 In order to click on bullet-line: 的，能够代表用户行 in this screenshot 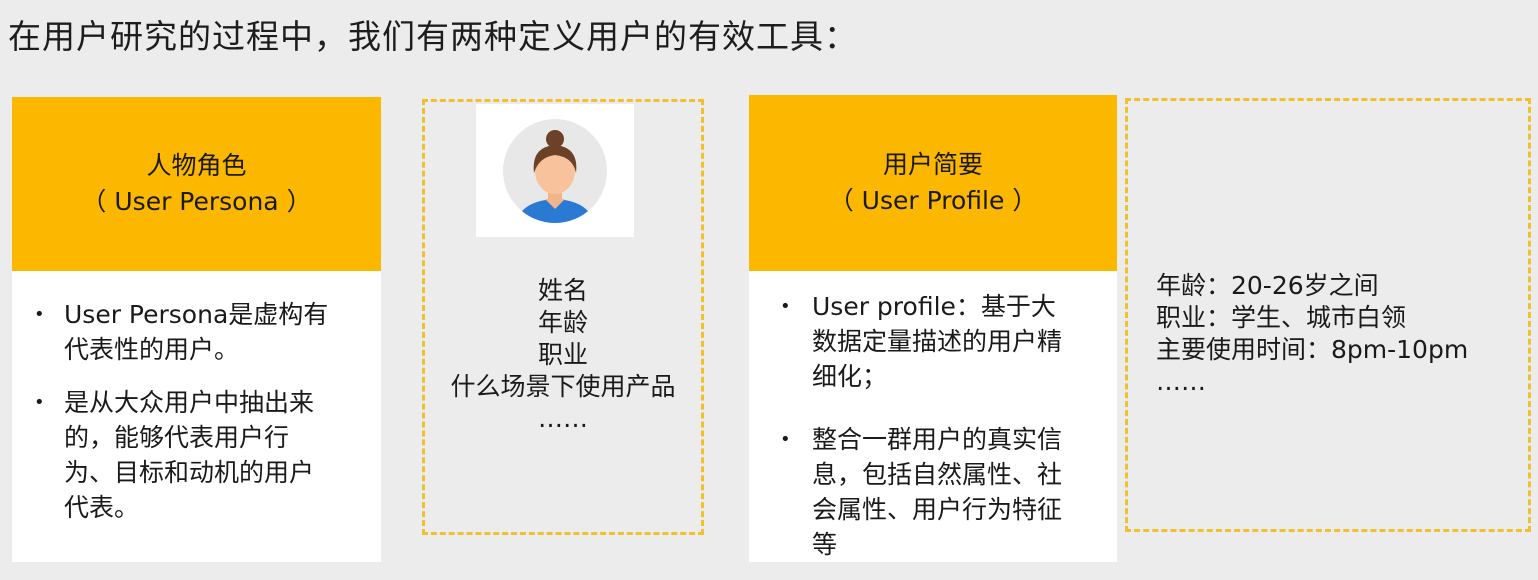, I will do `click(177, 437)`.